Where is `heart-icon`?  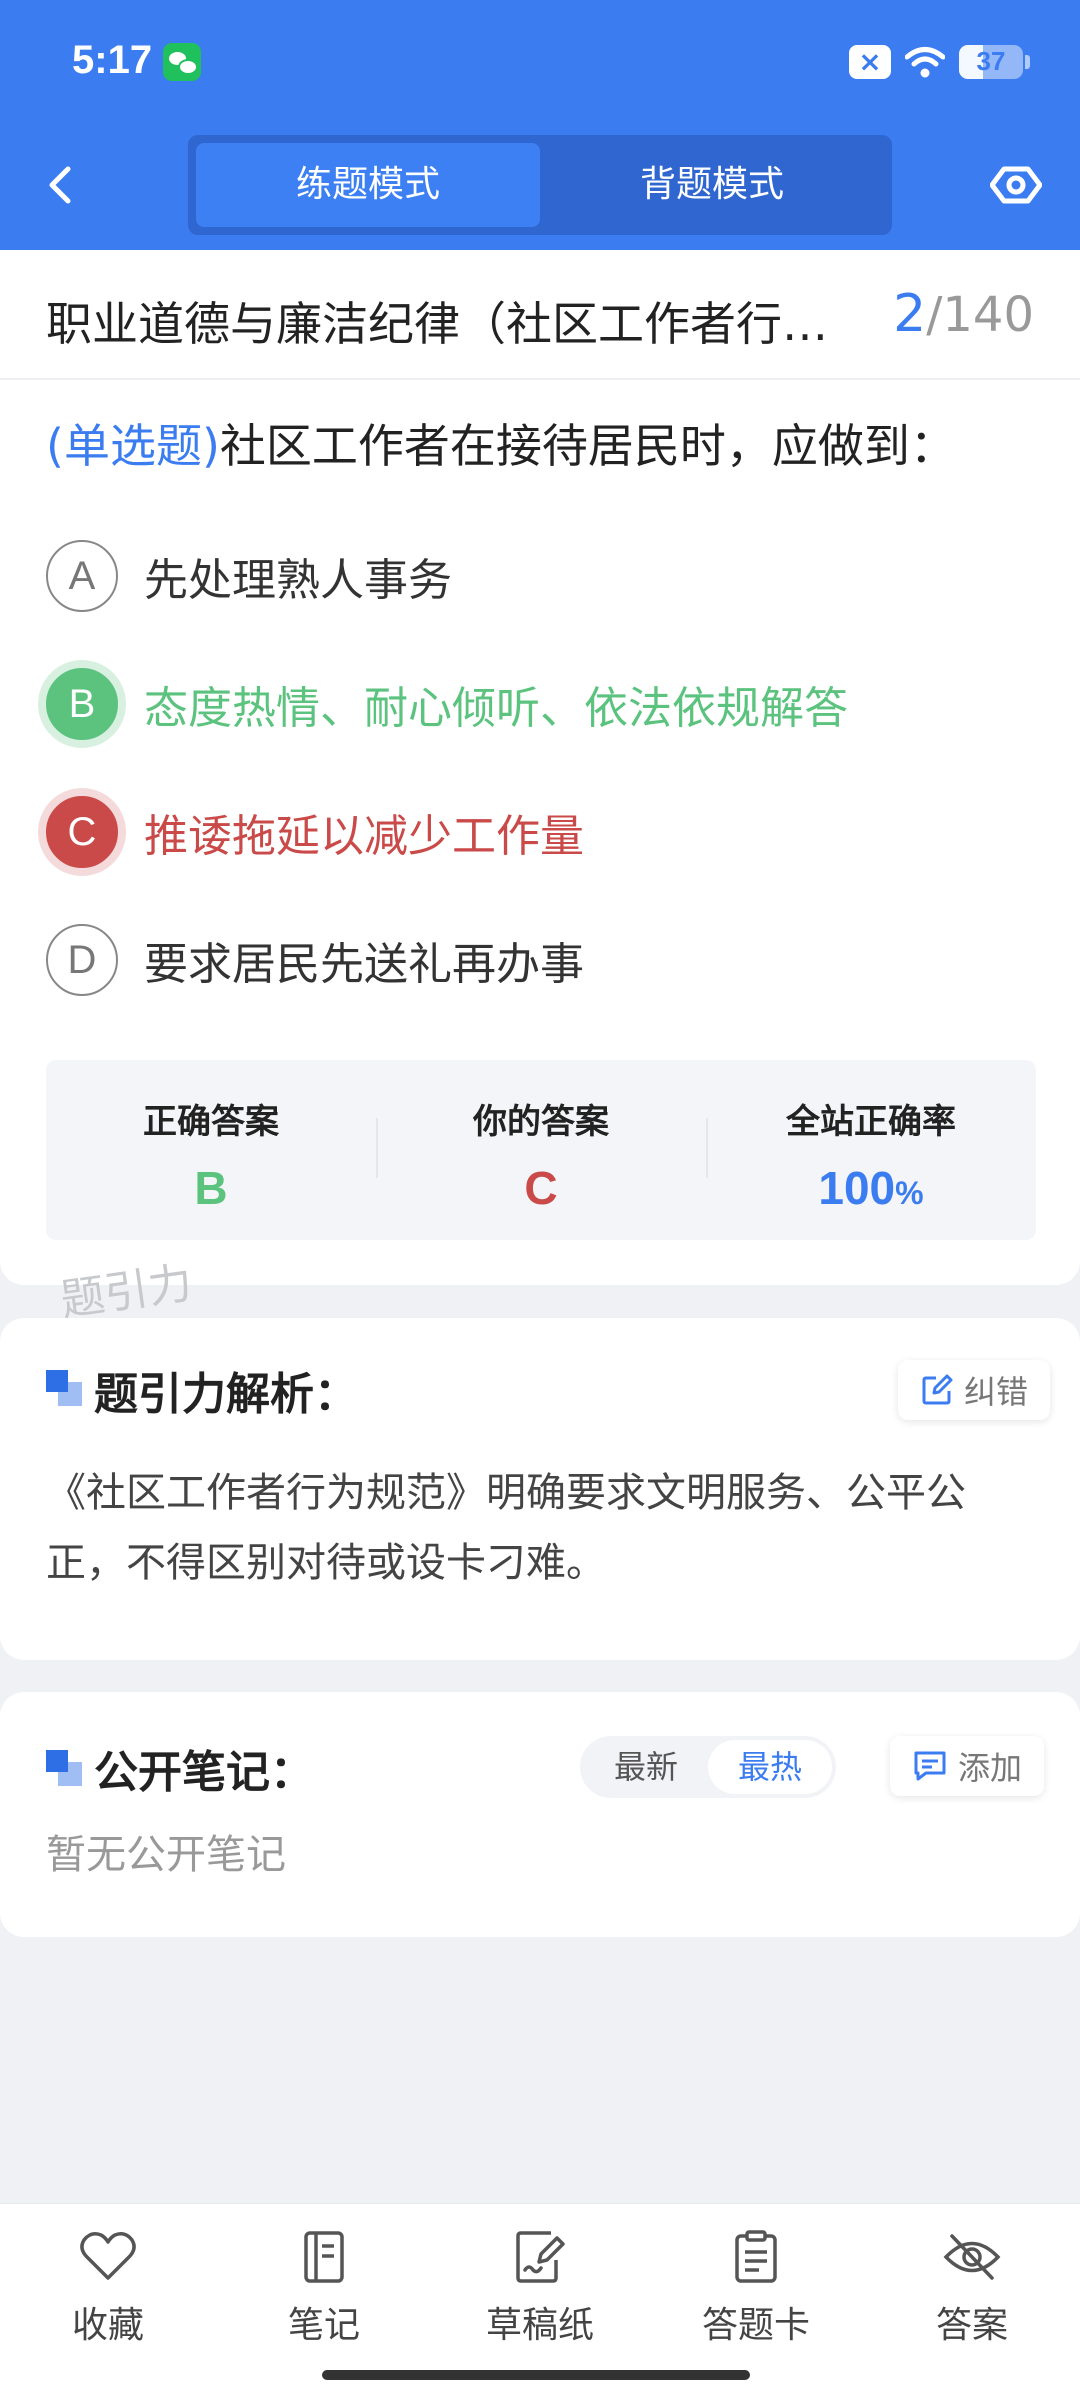 heart-icon is located at coordinates (108, 2256).